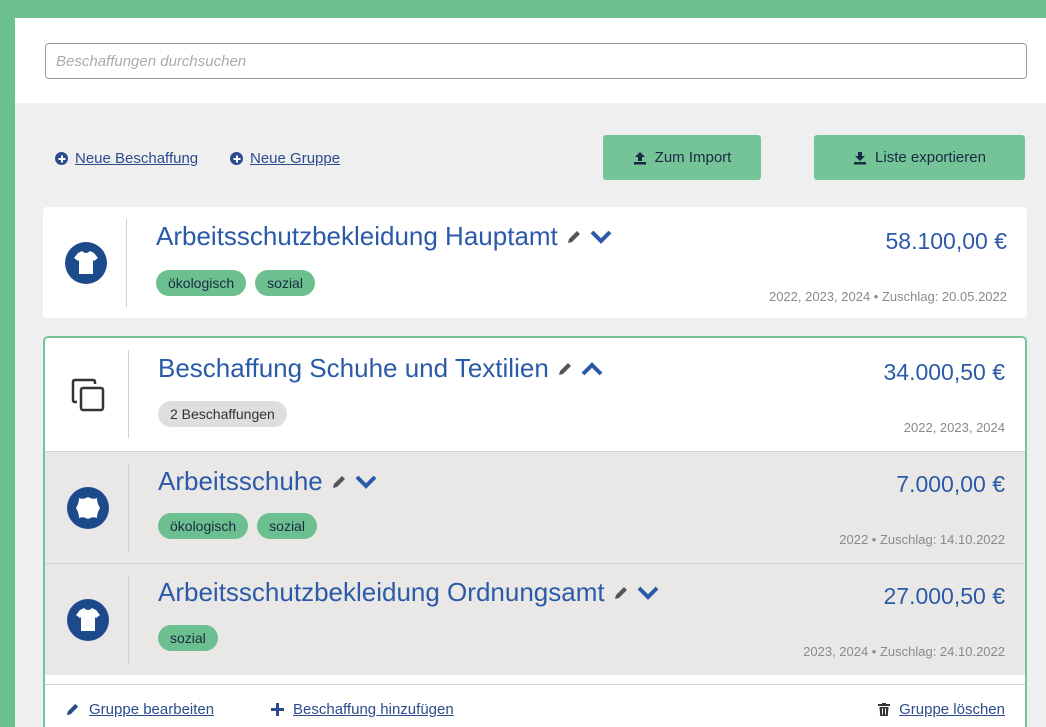 The width and height of the screenshot is (1046, 727). What do you see at coordinates (693, 157) in the screenshot?
I see `import-label: Zum Import` at bounding box center [693, 157].